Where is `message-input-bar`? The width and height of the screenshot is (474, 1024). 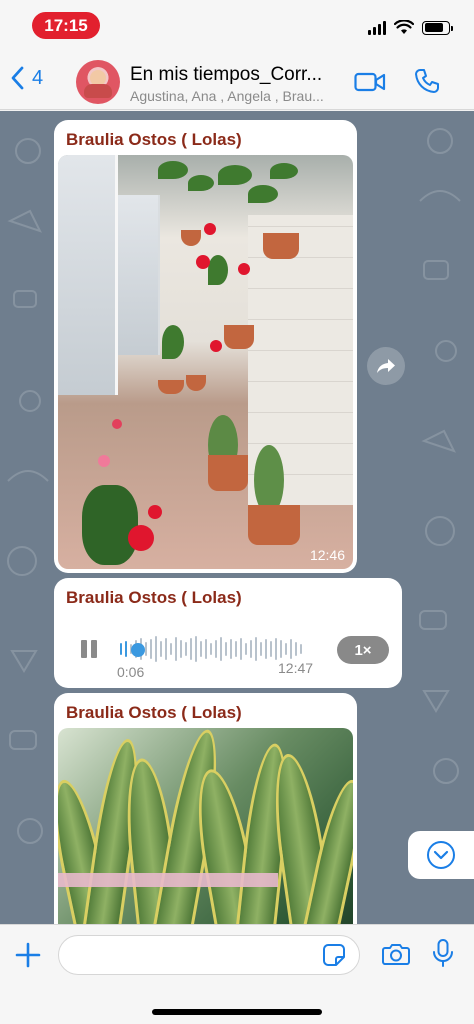 message-input-bar is located at coordinates (237, 974).